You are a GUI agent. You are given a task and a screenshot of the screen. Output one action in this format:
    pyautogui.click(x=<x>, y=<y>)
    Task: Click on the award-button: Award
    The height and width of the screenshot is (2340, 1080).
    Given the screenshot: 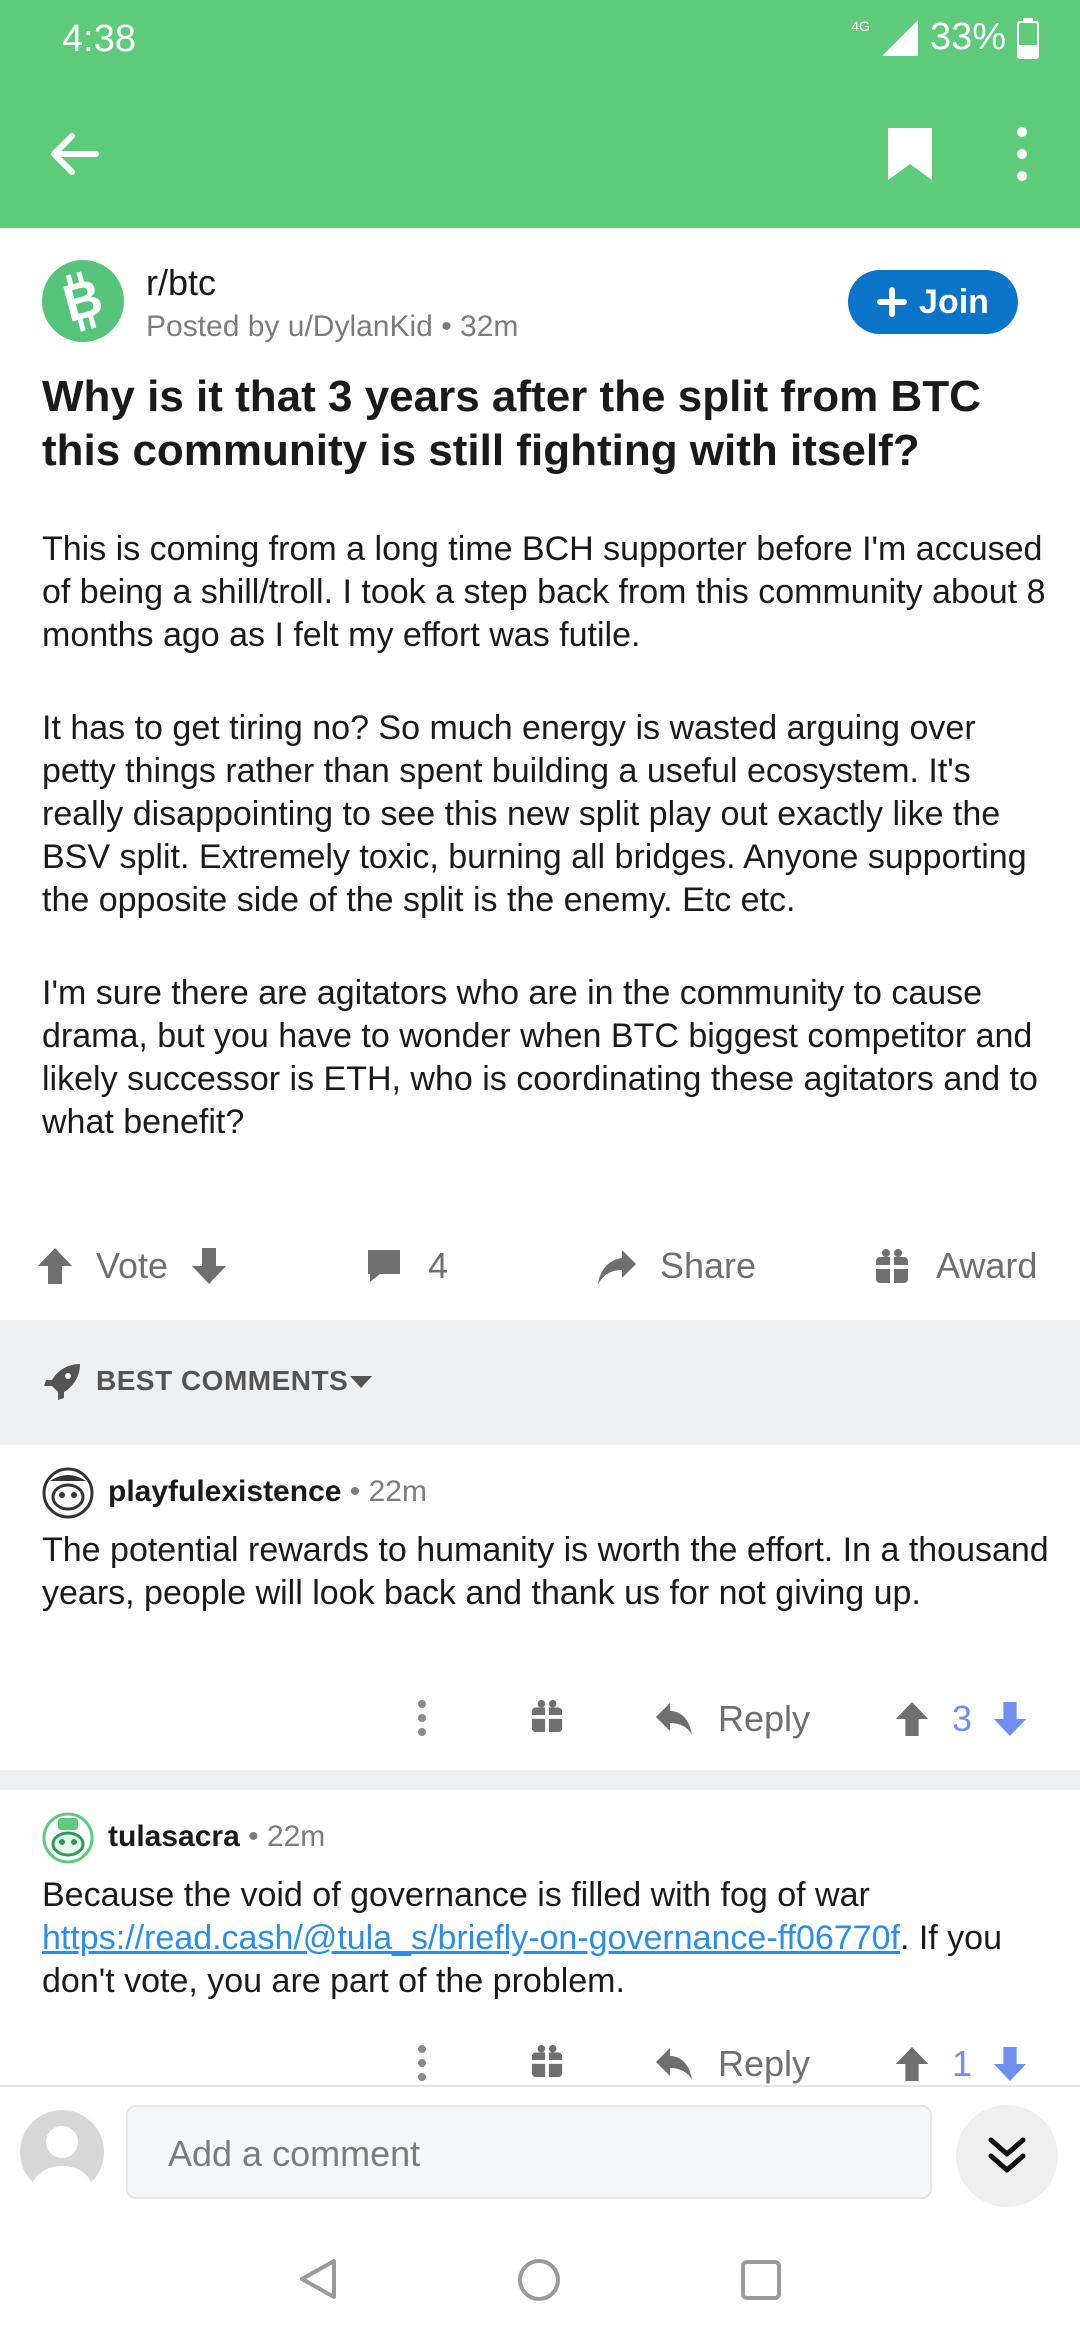 What is the action you would take?
    pyautogui.click(x=955, y=1266)
    